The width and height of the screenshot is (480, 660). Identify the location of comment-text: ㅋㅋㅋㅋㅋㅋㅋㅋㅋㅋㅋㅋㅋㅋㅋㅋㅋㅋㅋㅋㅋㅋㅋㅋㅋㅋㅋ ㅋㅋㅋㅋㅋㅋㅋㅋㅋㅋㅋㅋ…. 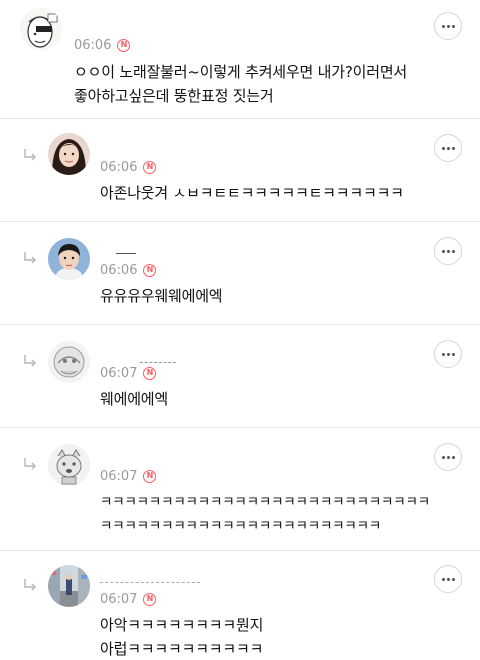
(265, 514).